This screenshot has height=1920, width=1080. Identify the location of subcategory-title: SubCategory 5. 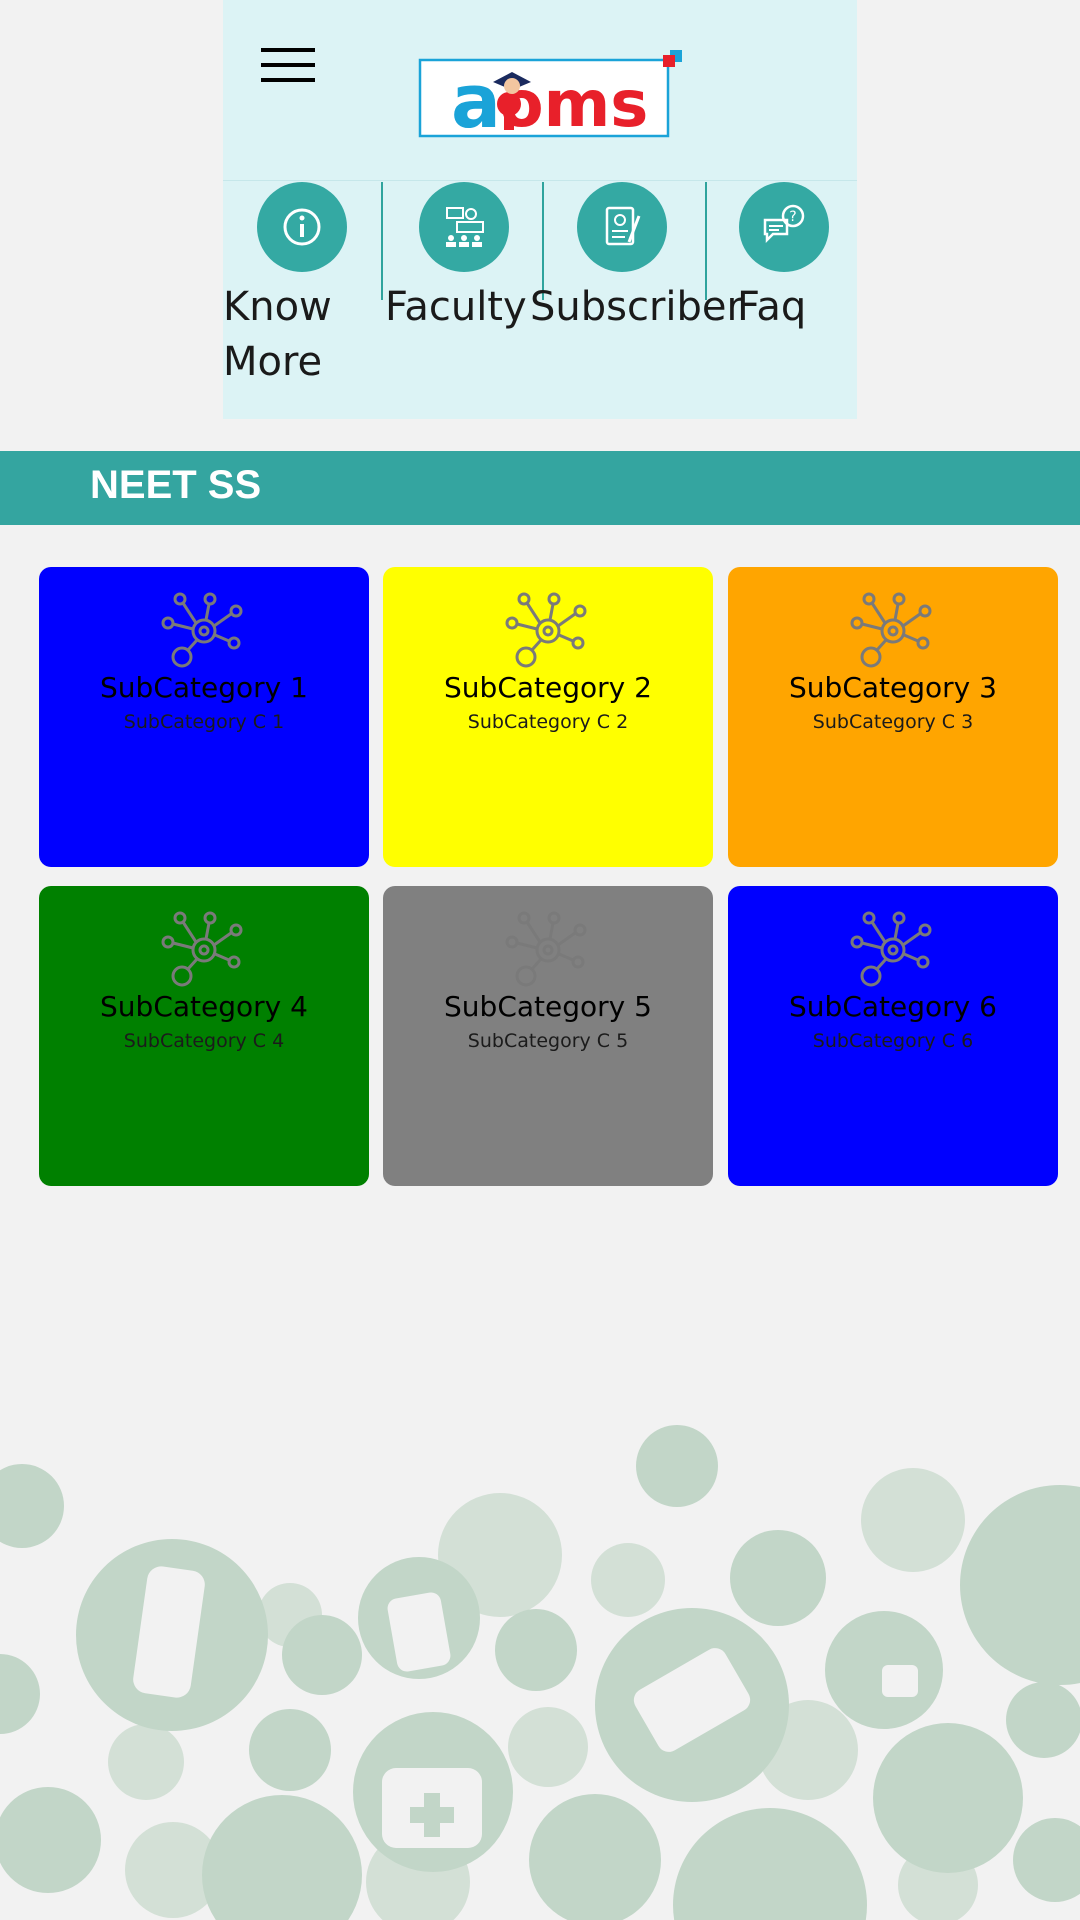
(548, 1006).